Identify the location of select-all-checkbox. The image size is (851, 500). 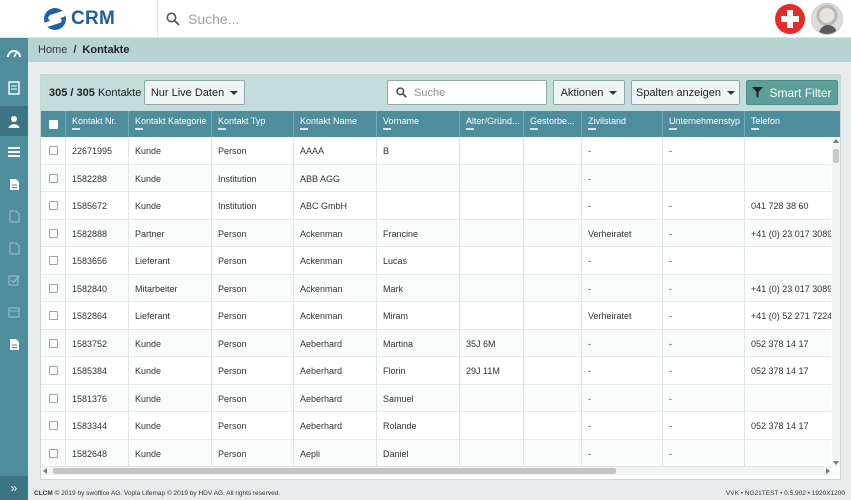
(53, 124).